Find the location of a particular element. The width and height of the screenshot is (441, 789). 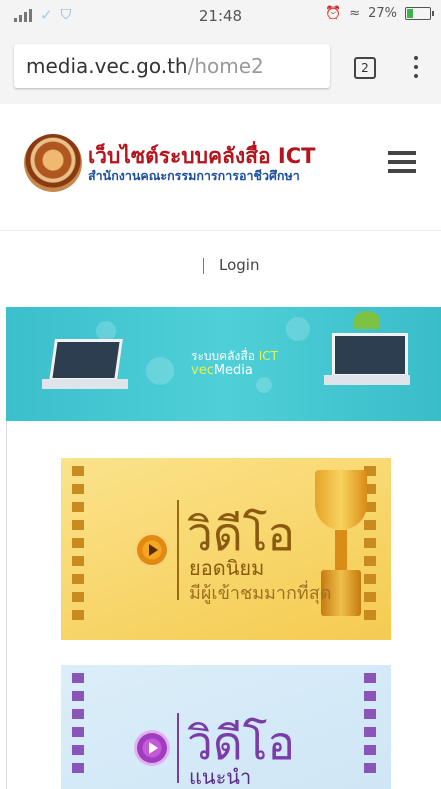

laptop-illustration-left is located at coordinates (82, 364).